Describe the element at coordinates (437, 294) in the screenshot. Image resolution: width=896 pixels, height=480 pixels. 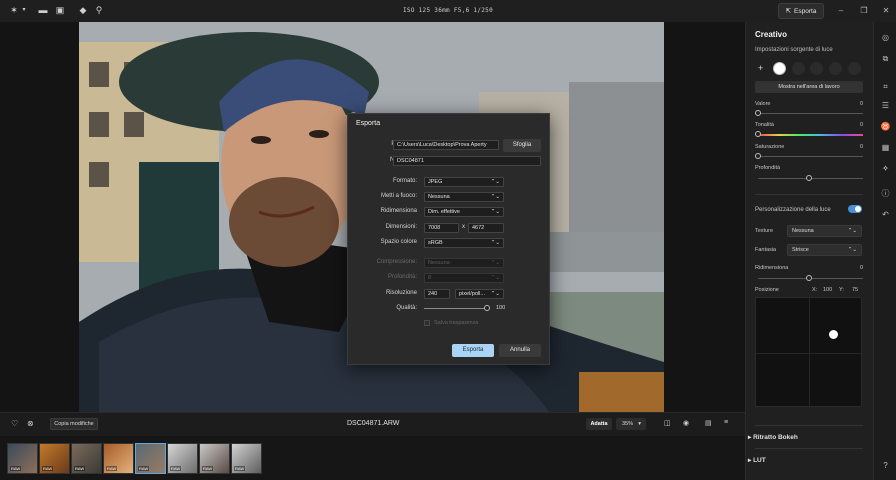
I see `resolution-field: 240` at that location.